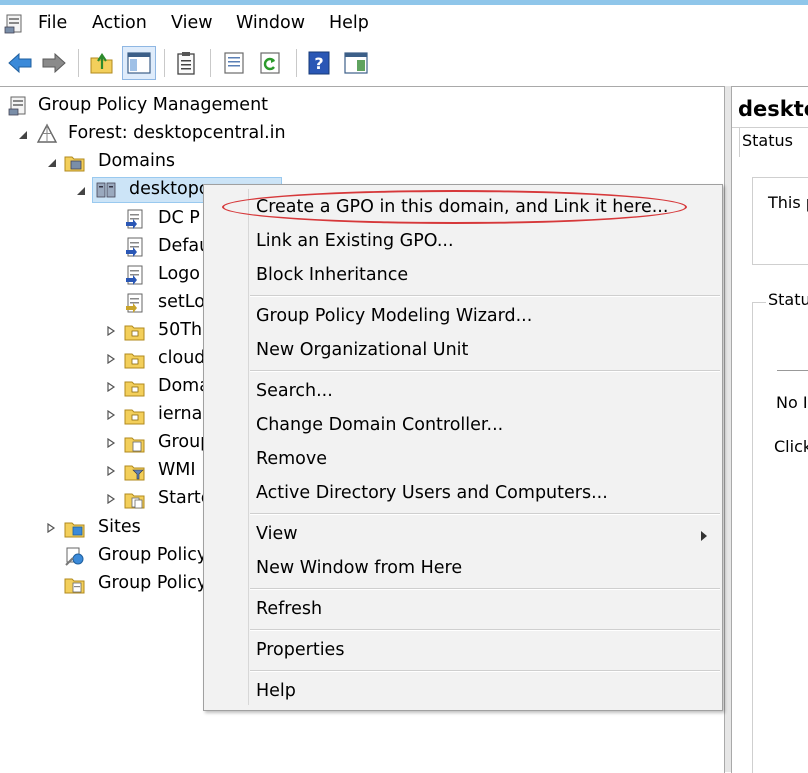 The height and width of the screenshot is (773, 808). What do you see at coordinates (179, 218) in the screenshot?
I see `tree-node-label: DC P` at bounding box center [179, 218].